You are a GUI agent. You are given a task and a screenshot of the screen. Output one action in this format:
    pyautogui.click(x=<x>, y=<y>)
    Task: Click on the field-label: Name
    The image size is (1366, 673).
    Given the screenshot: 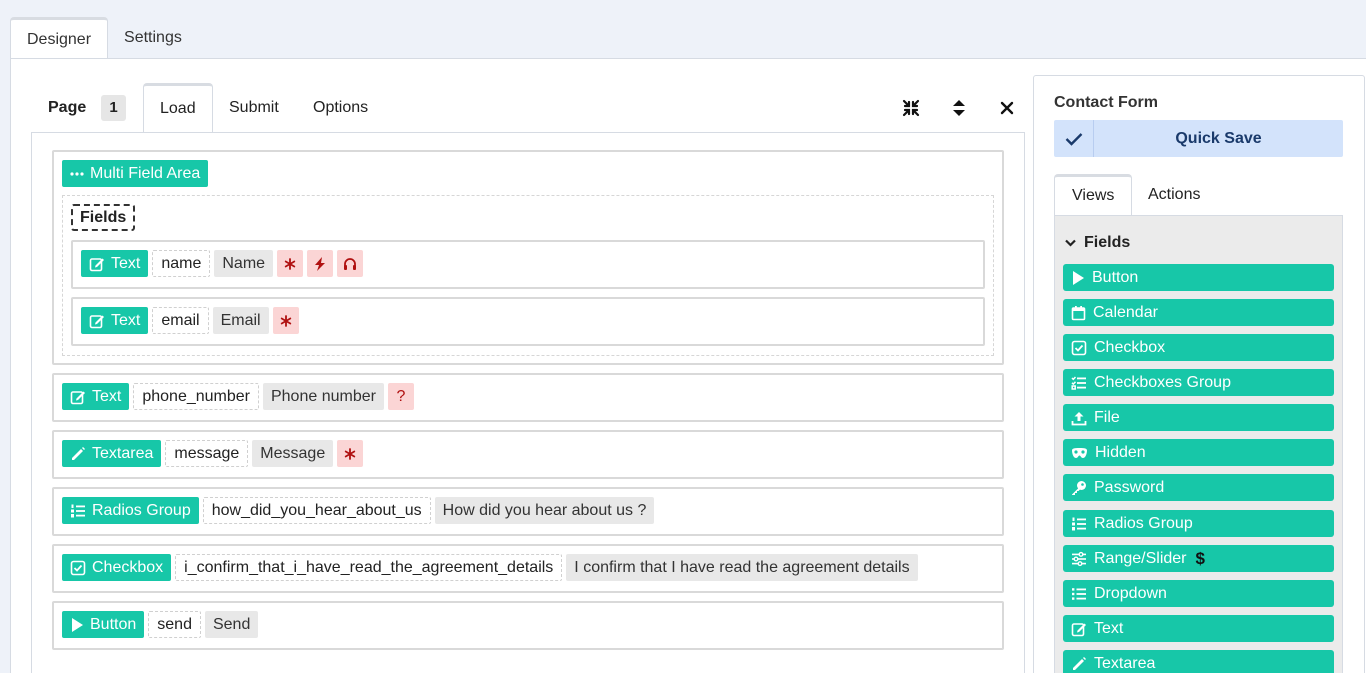 What is the action you would take?
    pyautogui.click(x=244, y=263)
    